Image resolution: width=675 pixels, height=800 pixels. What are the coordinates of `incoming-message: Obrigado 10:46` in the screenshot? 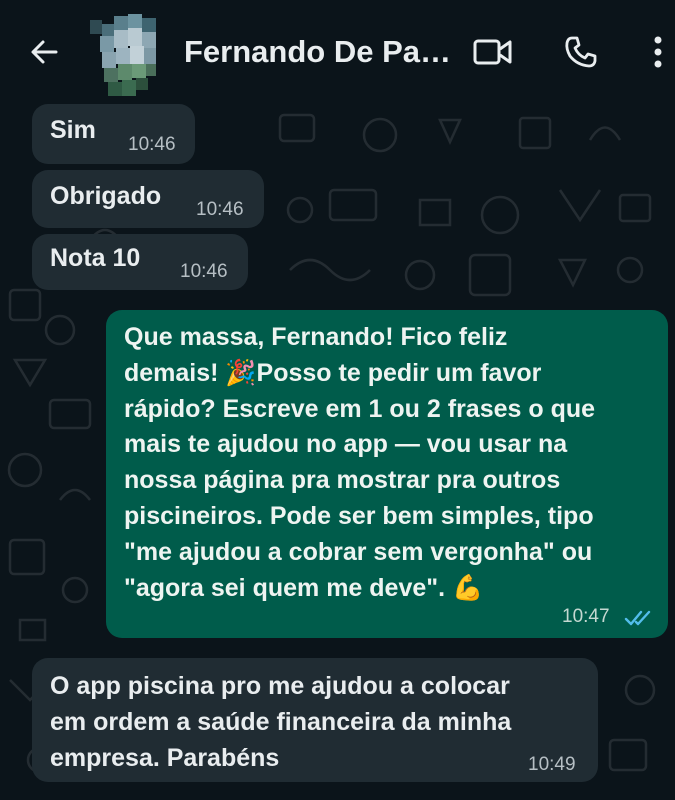 It's located at (148, 199).